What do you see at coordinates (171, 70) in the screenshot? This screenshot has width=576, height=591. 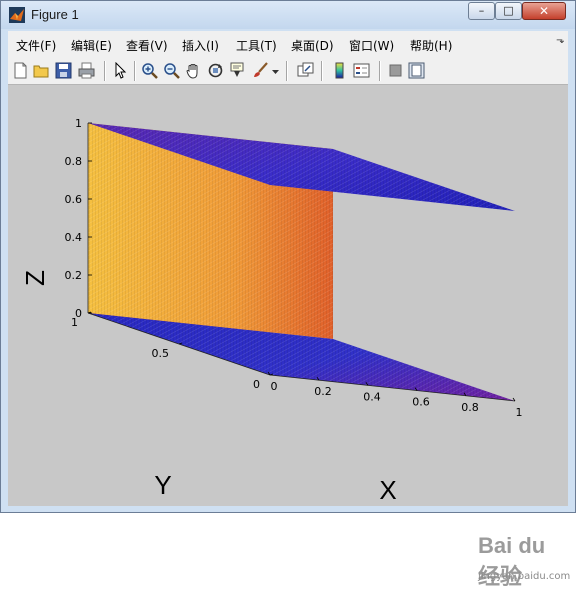 I see `zoom-out-icon` at bounding box center [171, 70].